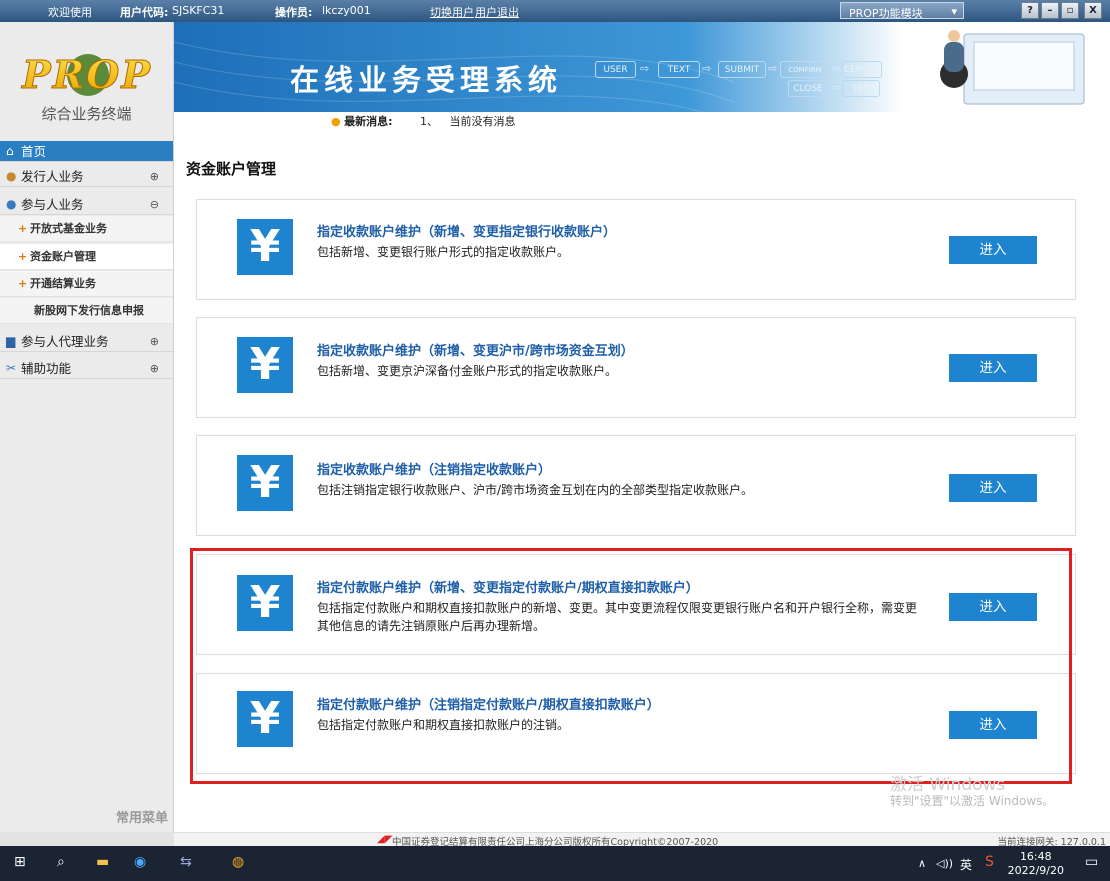 The height and width of the screenshot is (881, 1110). What do you see at coordinates (86, 368) in the screenshot?
I see `sidebar-item-auxiliary: ✂ 辅助功能 ⊕` at bounding box center [86, 368].